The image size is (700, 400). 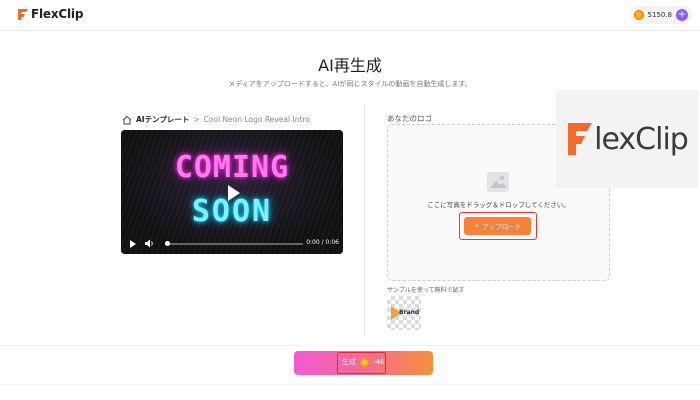 What do you see at coordinates (23, 14) in the screenshot?
I see `flexclip-logo-icon` at bounding box center [23, 14].